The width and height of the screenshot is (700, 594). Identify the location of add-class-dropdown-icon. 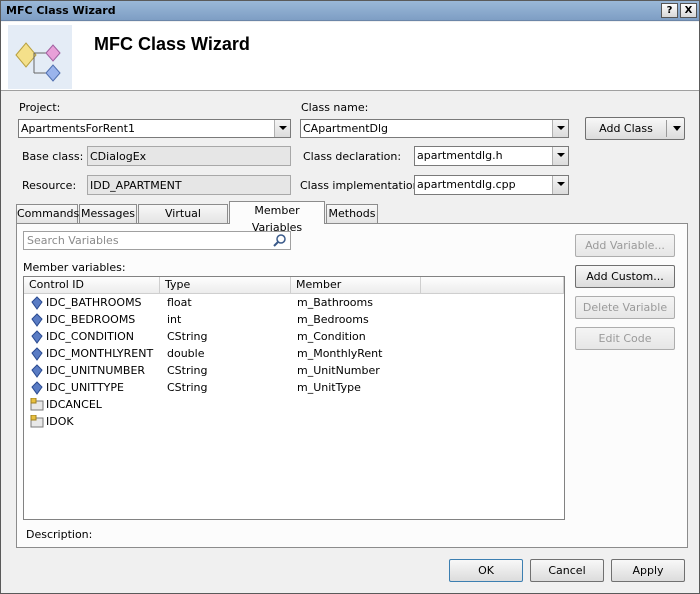
(677, 128).